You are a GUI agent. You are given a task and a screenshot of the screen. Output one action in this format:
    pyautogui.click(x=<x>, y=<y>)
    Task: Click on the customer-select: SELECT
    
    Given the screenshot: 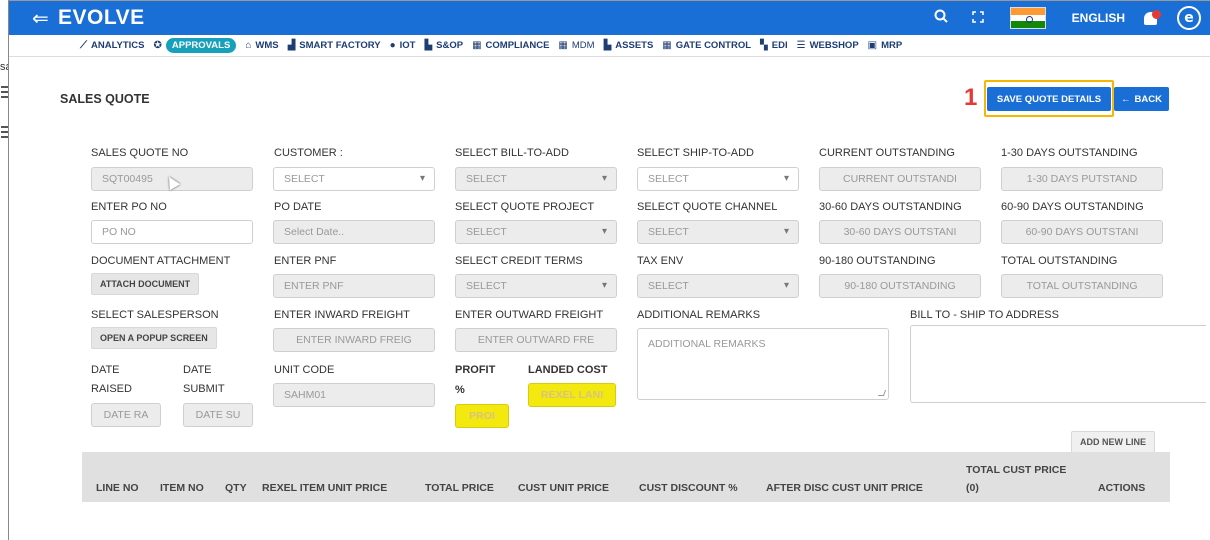 What is the action you would take?
    pyautogui.click(x=354, y=179)
    